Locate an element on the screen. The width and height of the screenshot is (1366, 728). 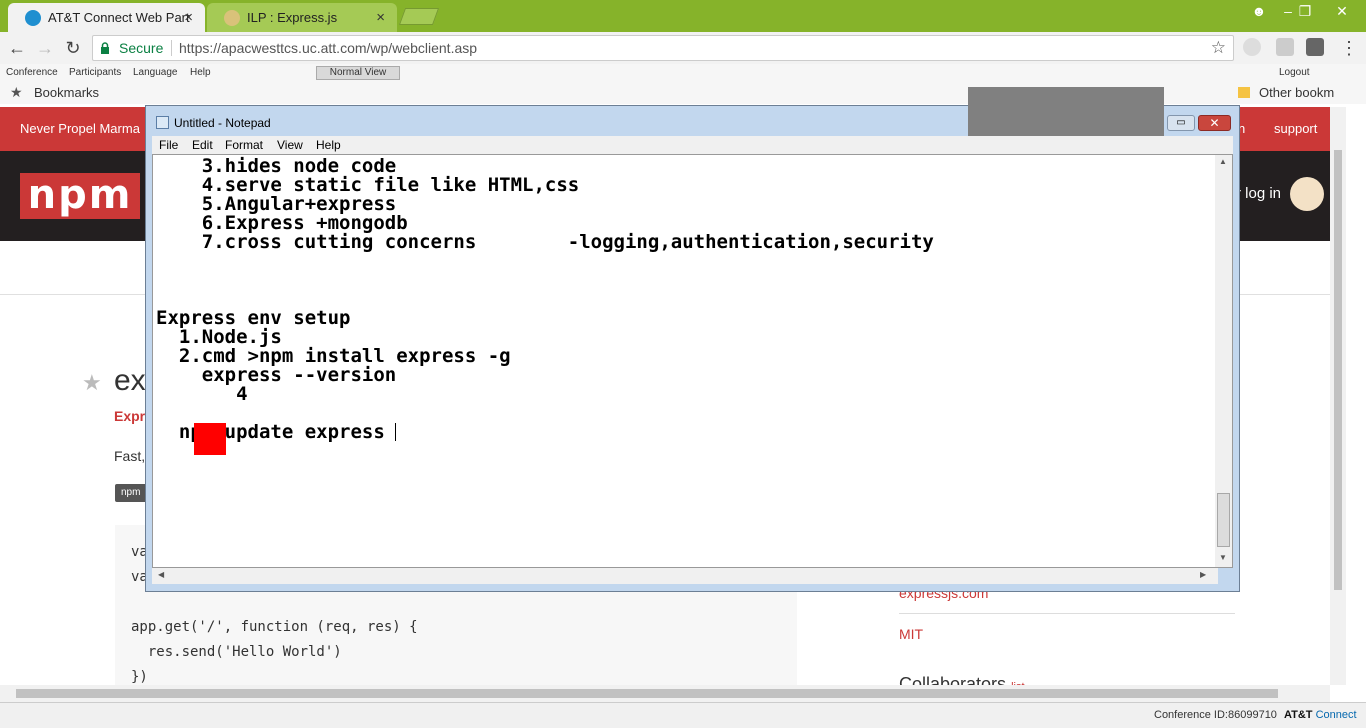
status-bar: Conference ID:86099710 AT&T Connect is located at coordinates (683, 715).